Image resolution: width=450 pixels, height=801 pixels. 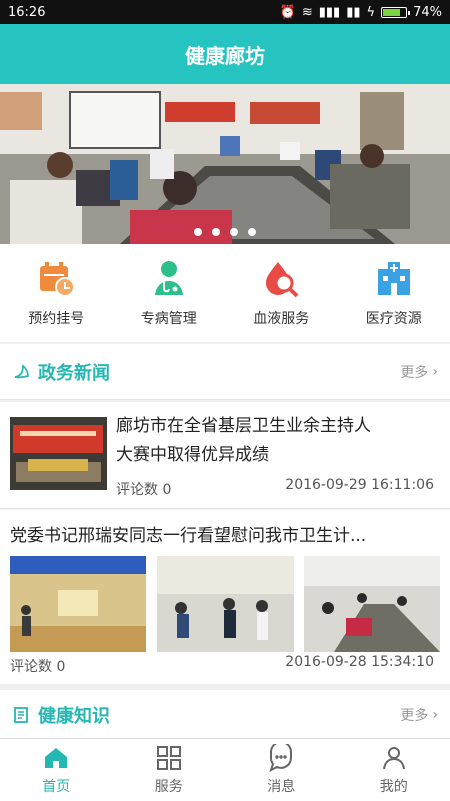 What do you see at coordinates (26, 12) in the screenshot?
I see `status-time: 16:26` at bounding box center [26, 12].